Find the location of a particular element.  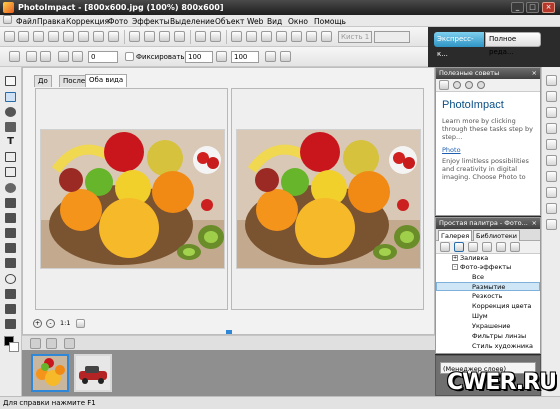

menu-selection: Выделение is located at coordinates (192, 21).